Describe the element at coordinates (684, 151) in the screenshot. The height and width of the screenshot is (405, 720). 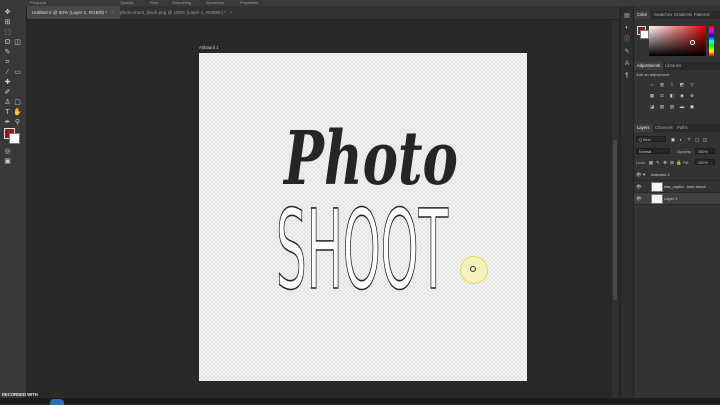
I see `opacity-label: Opacity:` at that location.